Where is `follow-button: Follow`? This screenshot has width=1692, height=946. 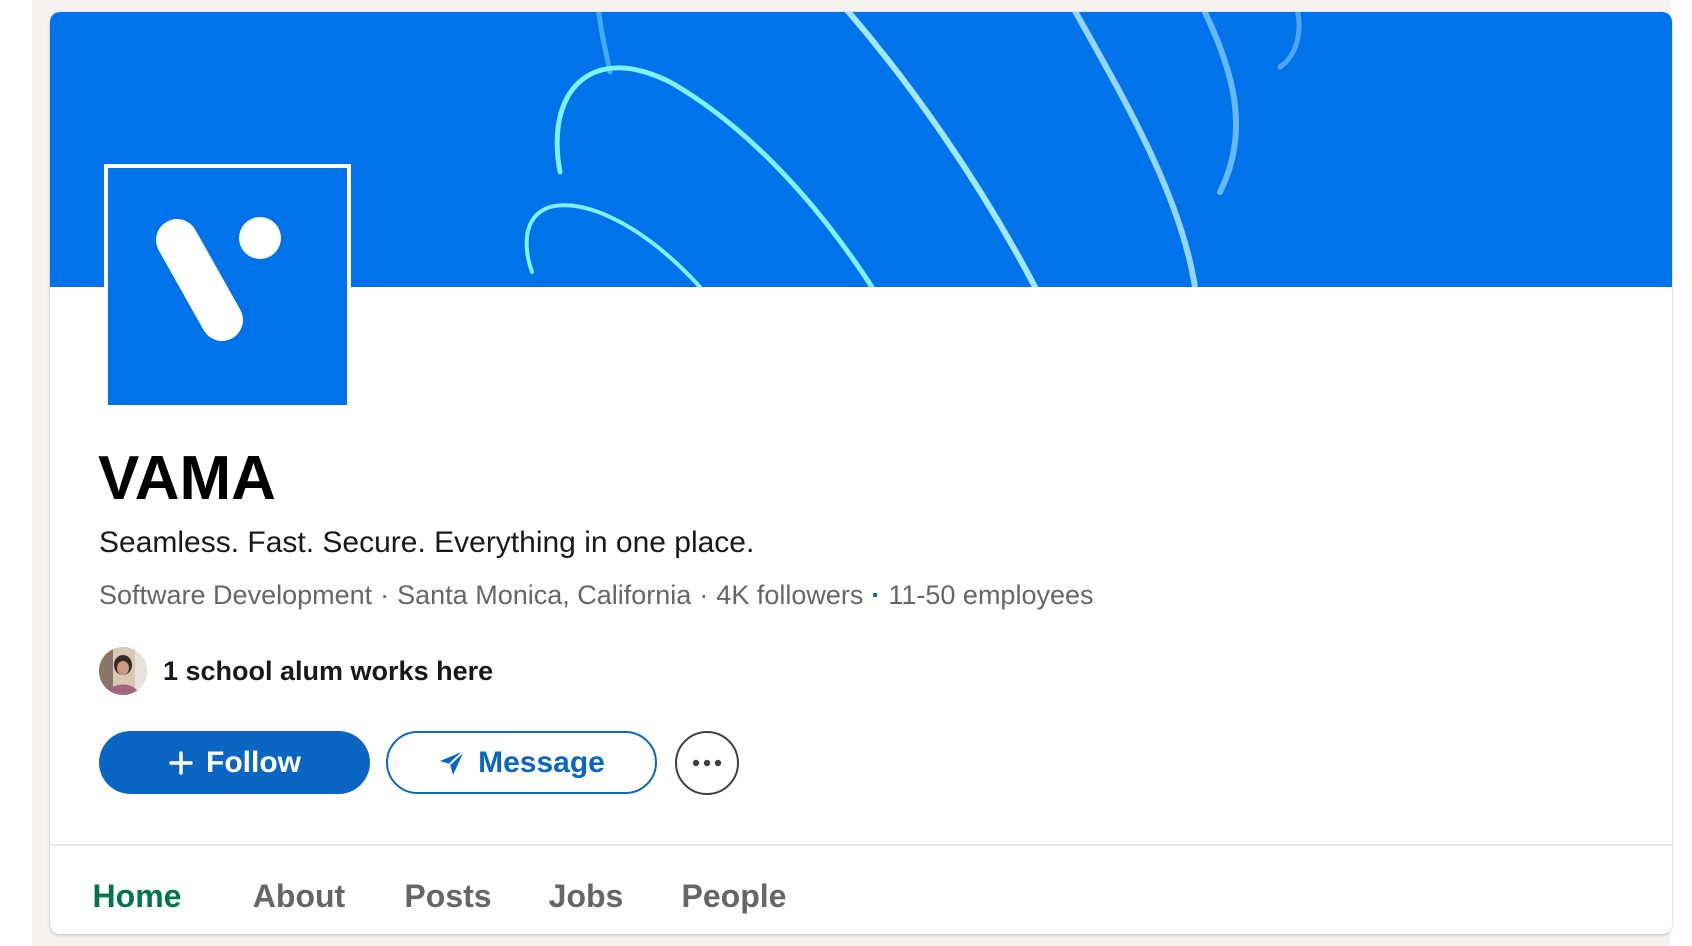
follow-button: Follow is located at coordinates (234, 762).